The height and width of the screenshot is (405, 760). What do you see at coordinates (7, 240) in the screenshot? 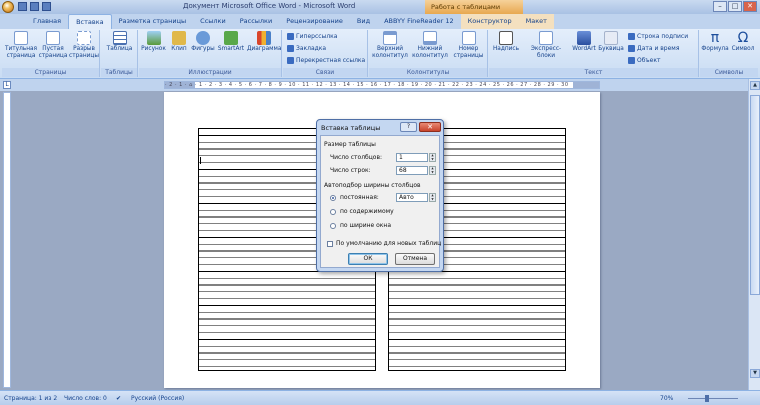
I see `vertical-ruler` at bounding box center [7, 240].